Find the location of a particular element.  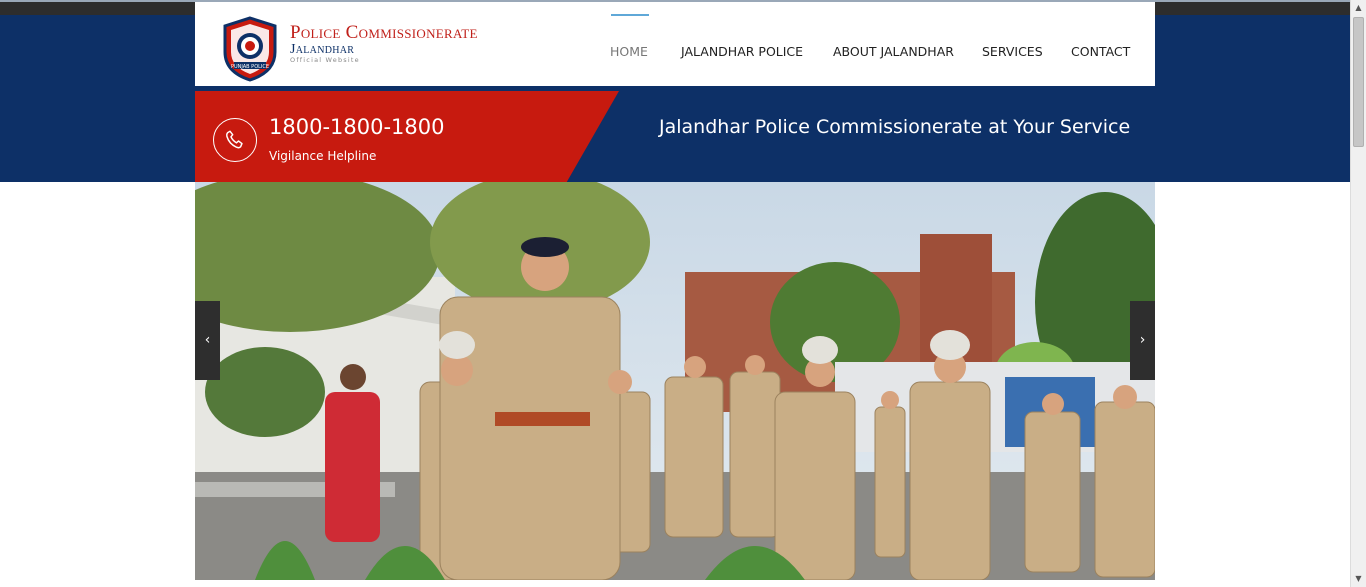

active-nav-indicator is located at coordinates (630, 15).